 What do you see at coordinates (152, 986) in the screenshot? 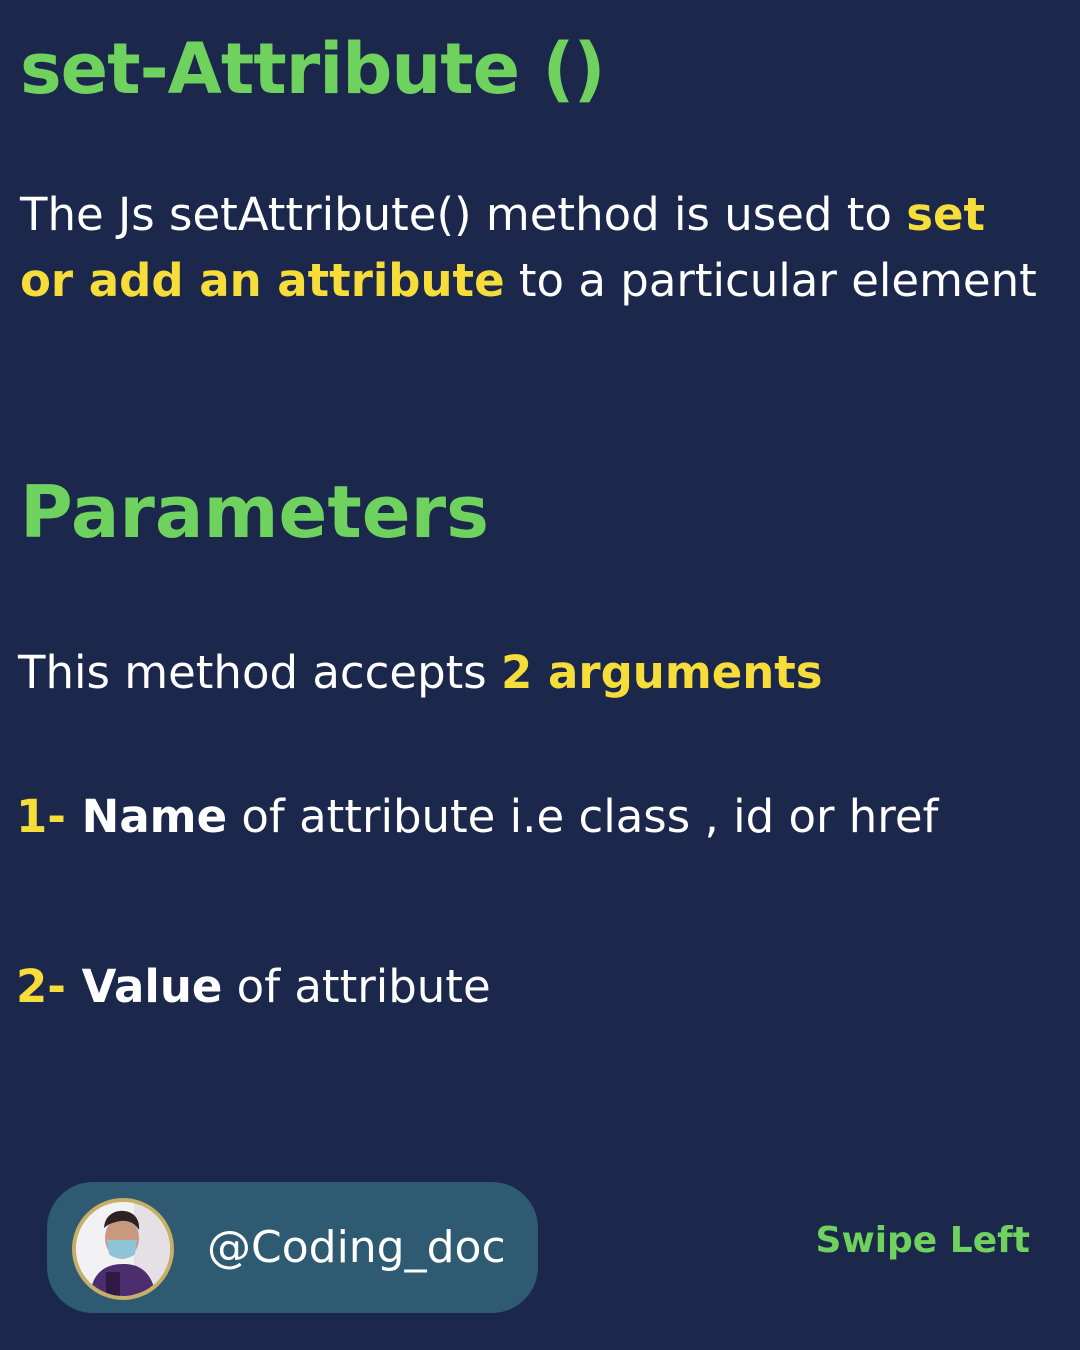
I see `argument-term: Value` at bounding box center [152, 986].